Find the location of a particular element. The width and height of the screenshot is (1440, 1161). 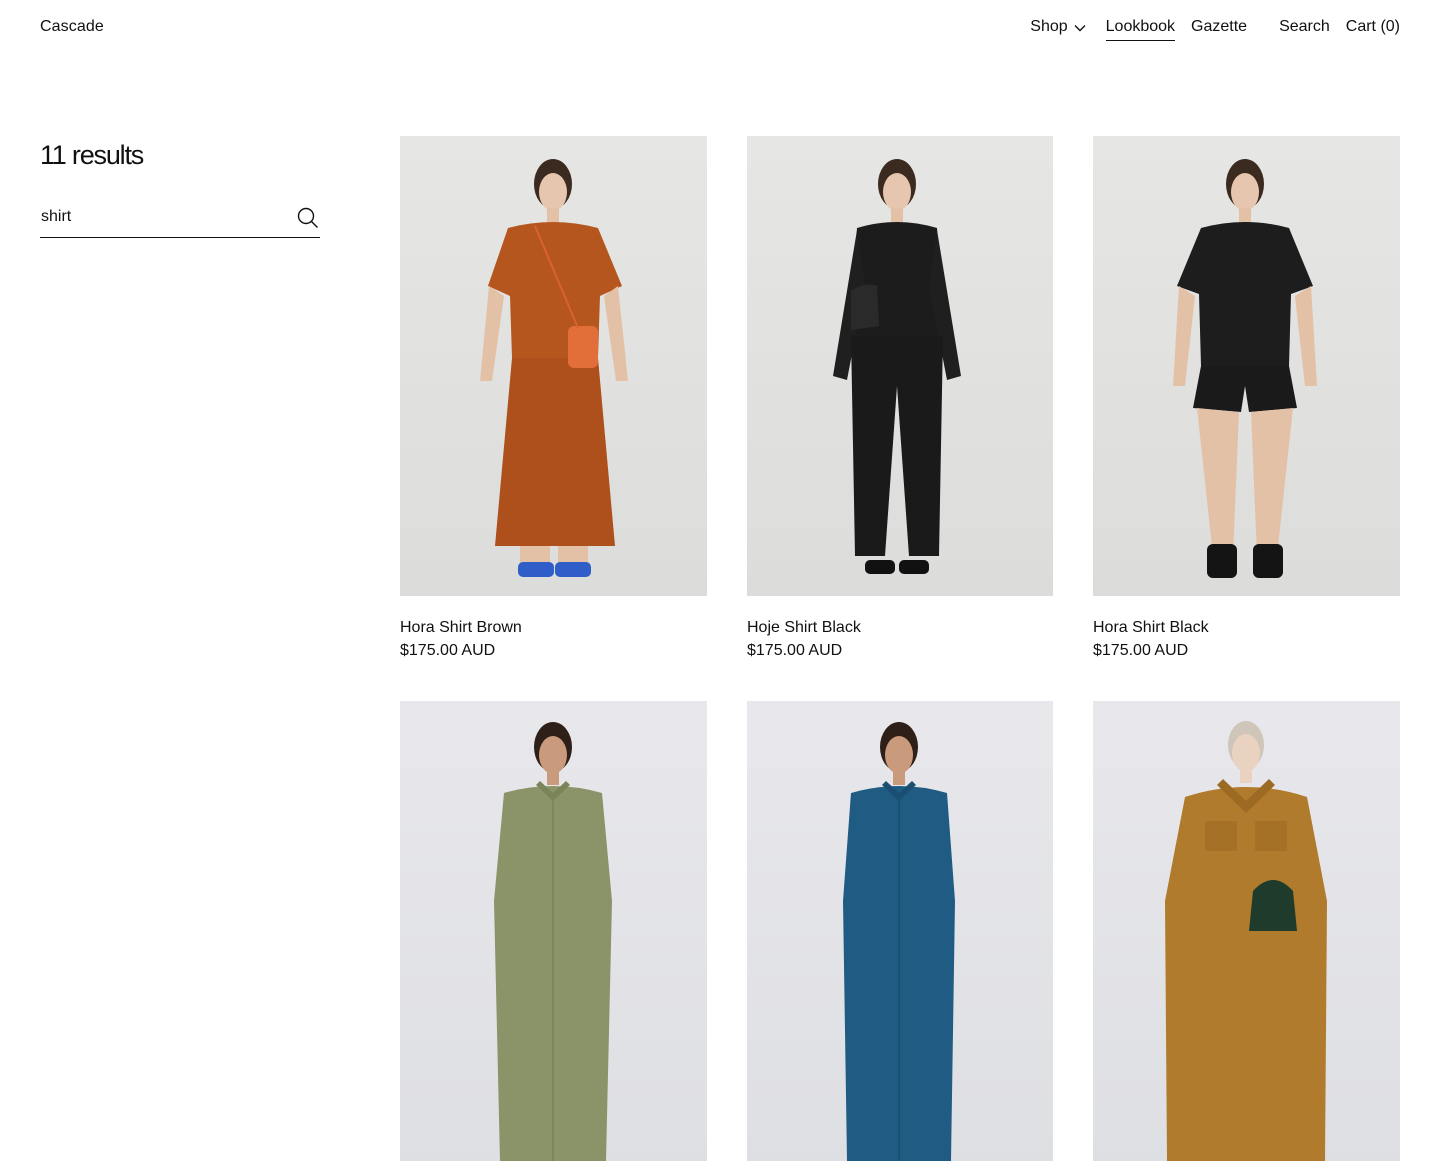

product-name: Hoje Shirt Black is located at coordinates (900, 628).